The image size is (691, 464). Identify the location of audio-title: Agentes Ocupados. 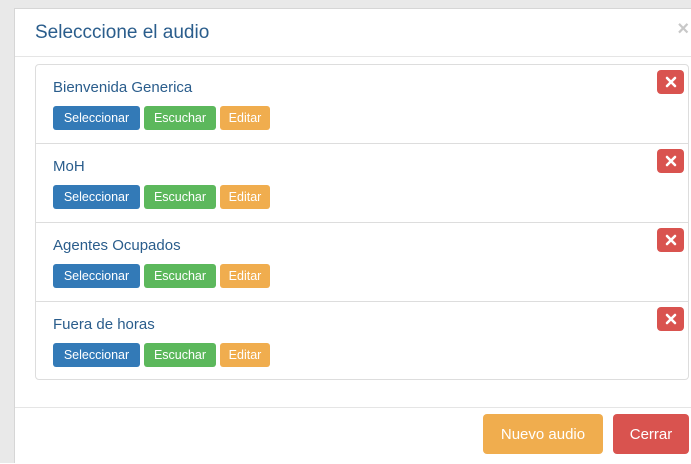
(117, 245).